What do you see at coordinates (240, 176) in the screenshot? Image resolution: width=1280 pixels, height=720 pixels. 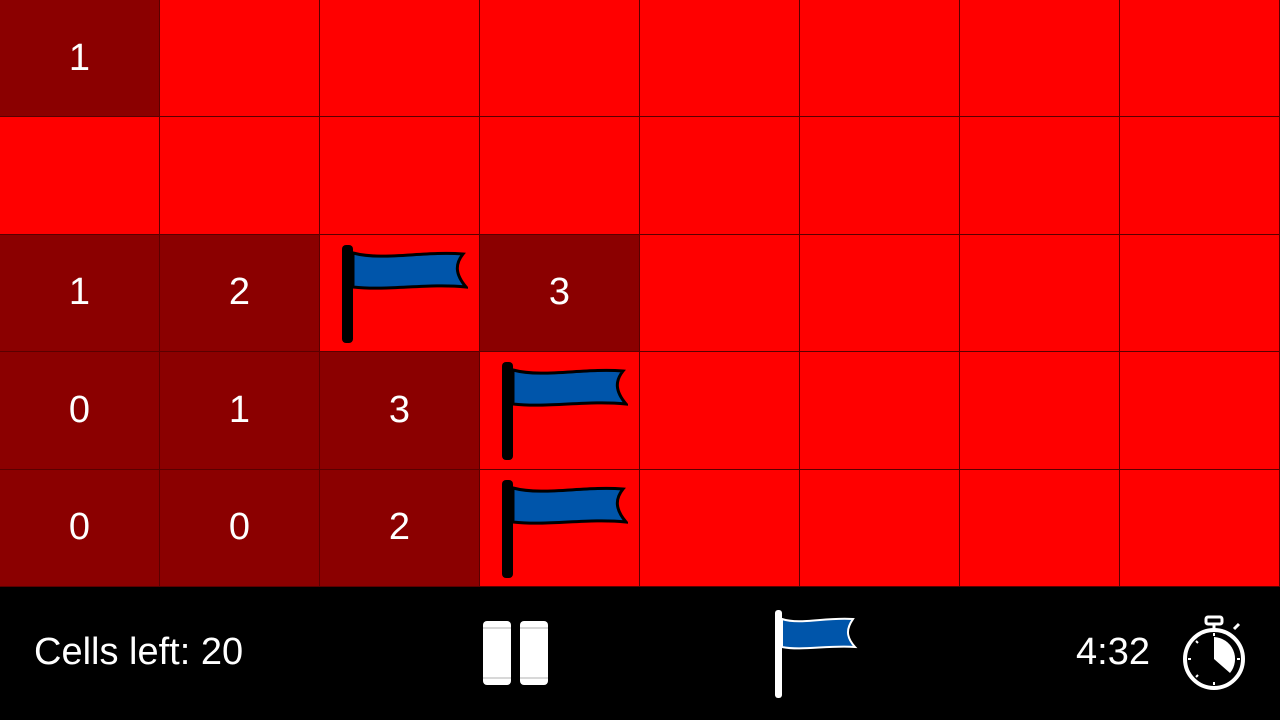 I see `cell-r2-c2` at bounding box center [240, 176].